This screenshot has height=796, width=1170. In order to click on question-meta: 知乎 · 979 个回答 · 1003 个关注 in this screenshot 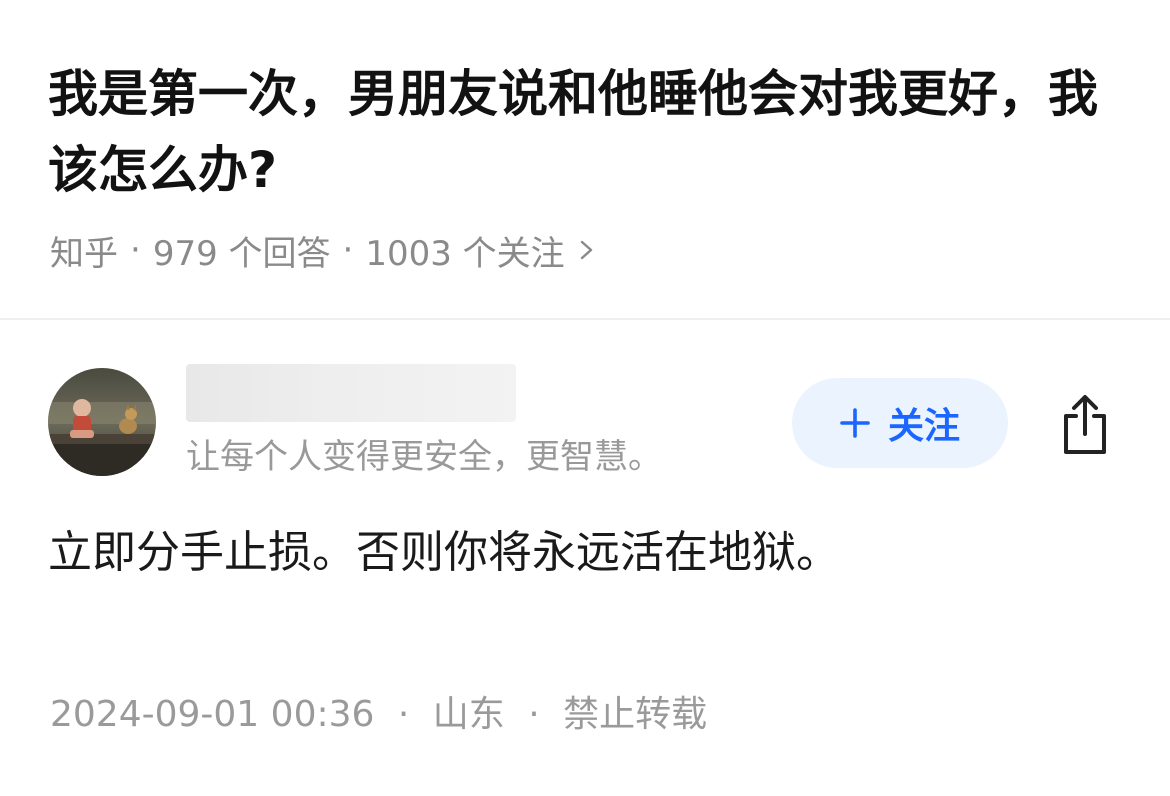, I will do `click(322, 250)`.